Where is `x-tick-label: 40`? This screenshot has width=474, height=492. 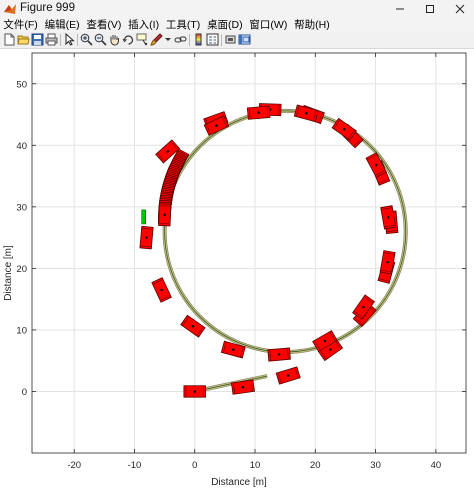
x-tick-label: 40 is located at coordinates (436, 465).